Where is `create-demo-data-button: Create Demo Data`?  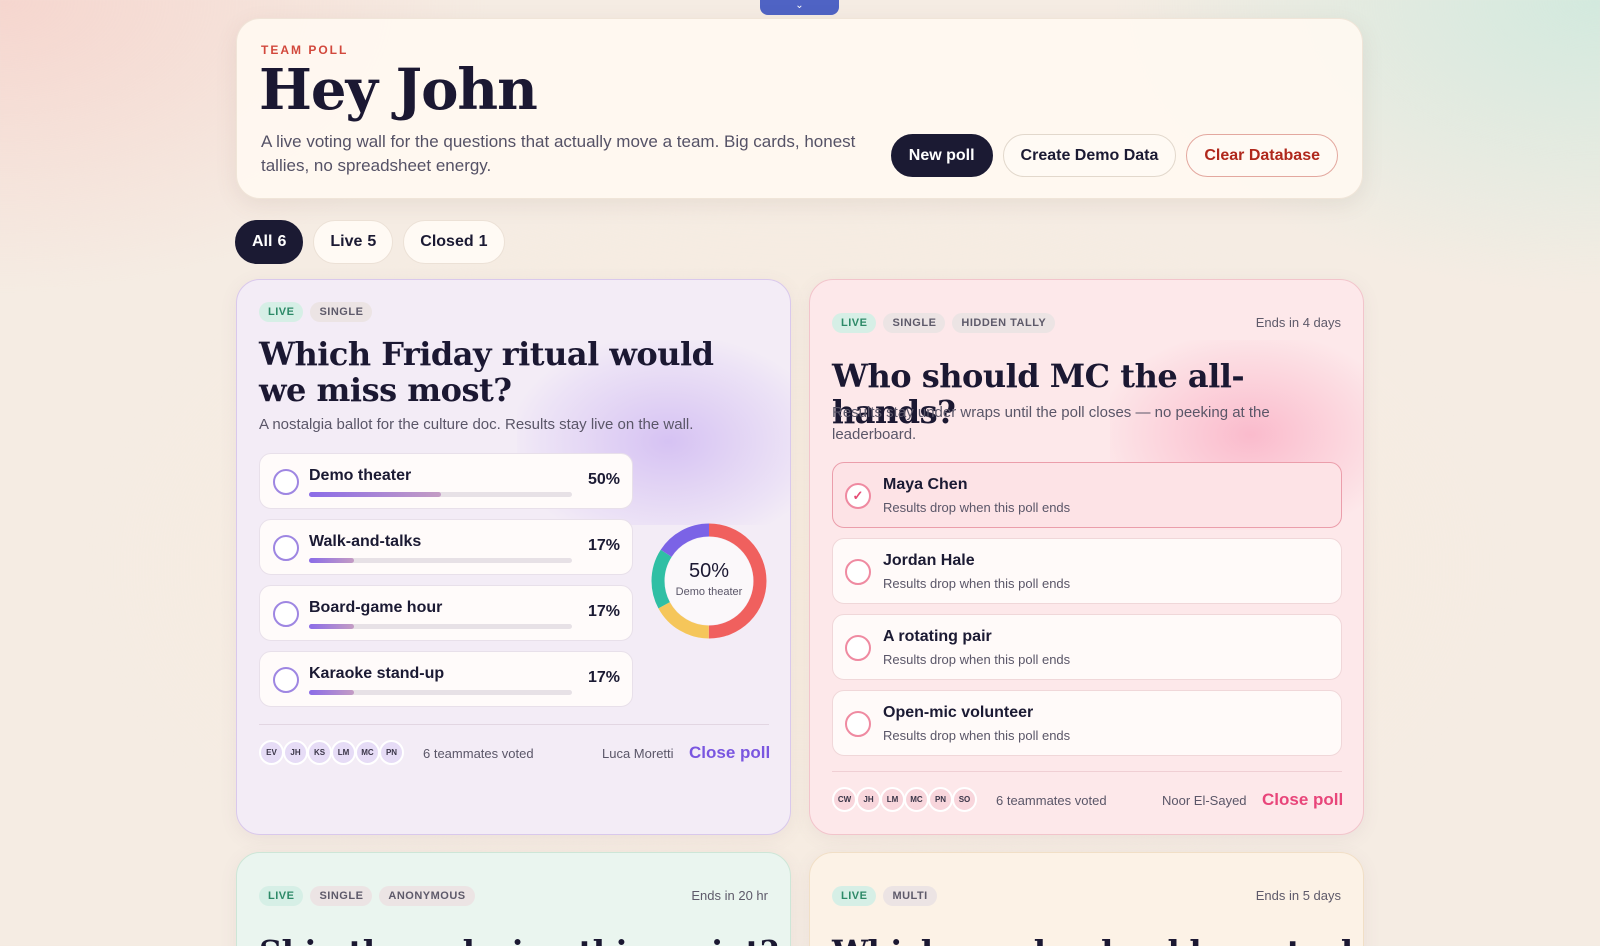 create-demo-data-button: Create Demo Data is located at coordinates (1089, 155).